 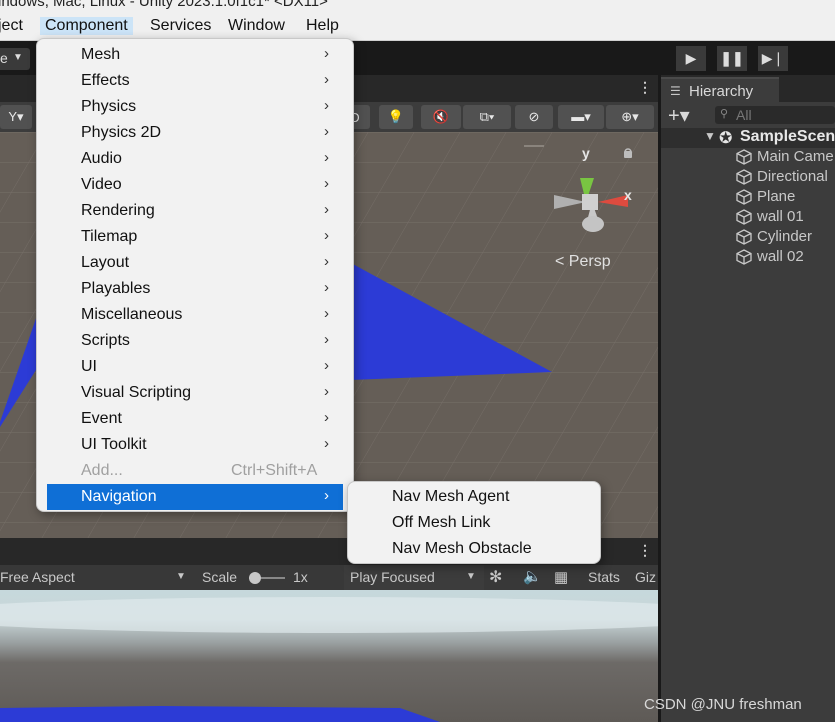 What do you see at coordinates (532, 576) in the screenshot?
I see `audio-icon: 🔈` at bounding box center [532, 576].